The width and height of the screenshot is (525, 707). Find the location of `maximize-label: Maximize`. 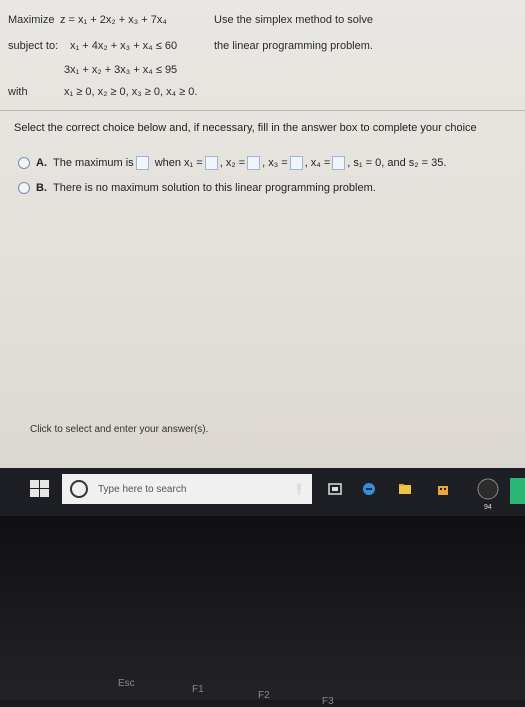

maximize-label: Maximize is located at coordinates (31, 20).